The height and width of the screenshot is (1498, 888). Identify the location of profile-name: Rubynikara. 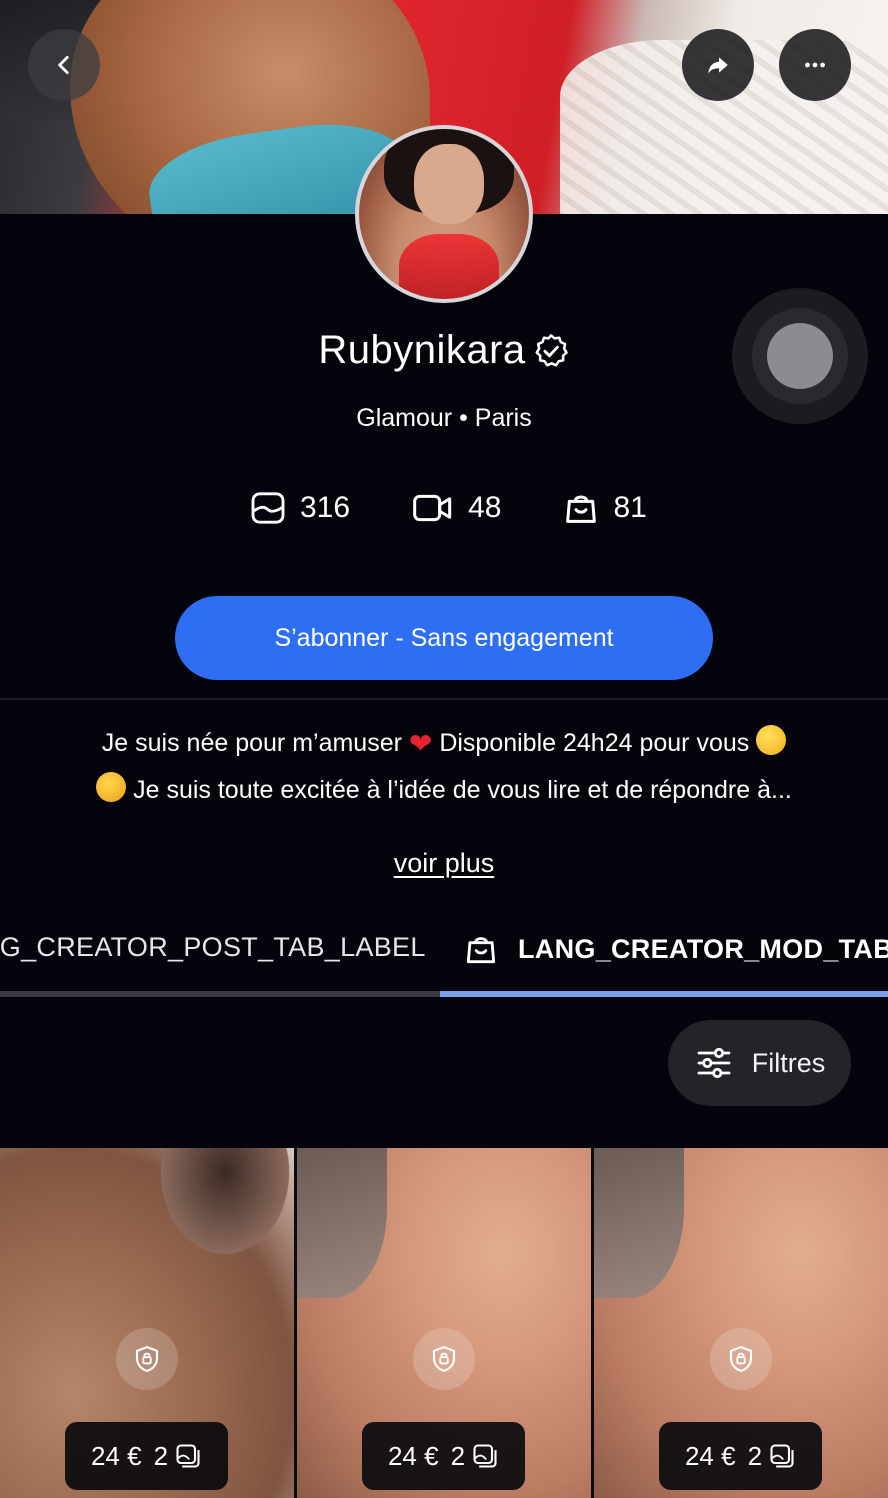
(422, 350).